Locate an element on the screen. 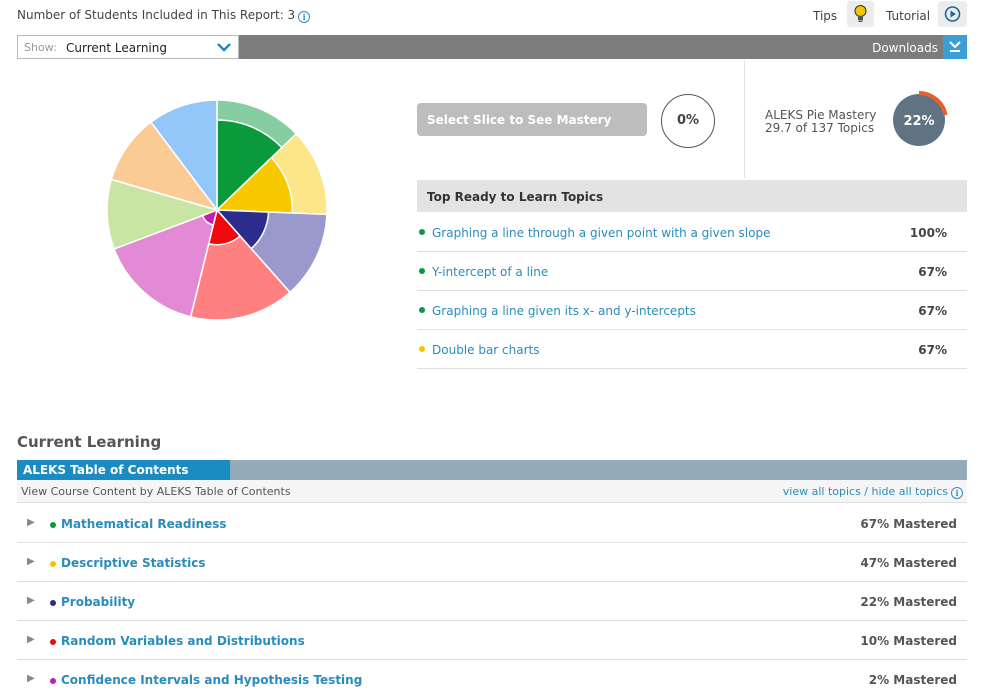  topic-link: Y-intercept of a line is located at coordinates (490, 272).